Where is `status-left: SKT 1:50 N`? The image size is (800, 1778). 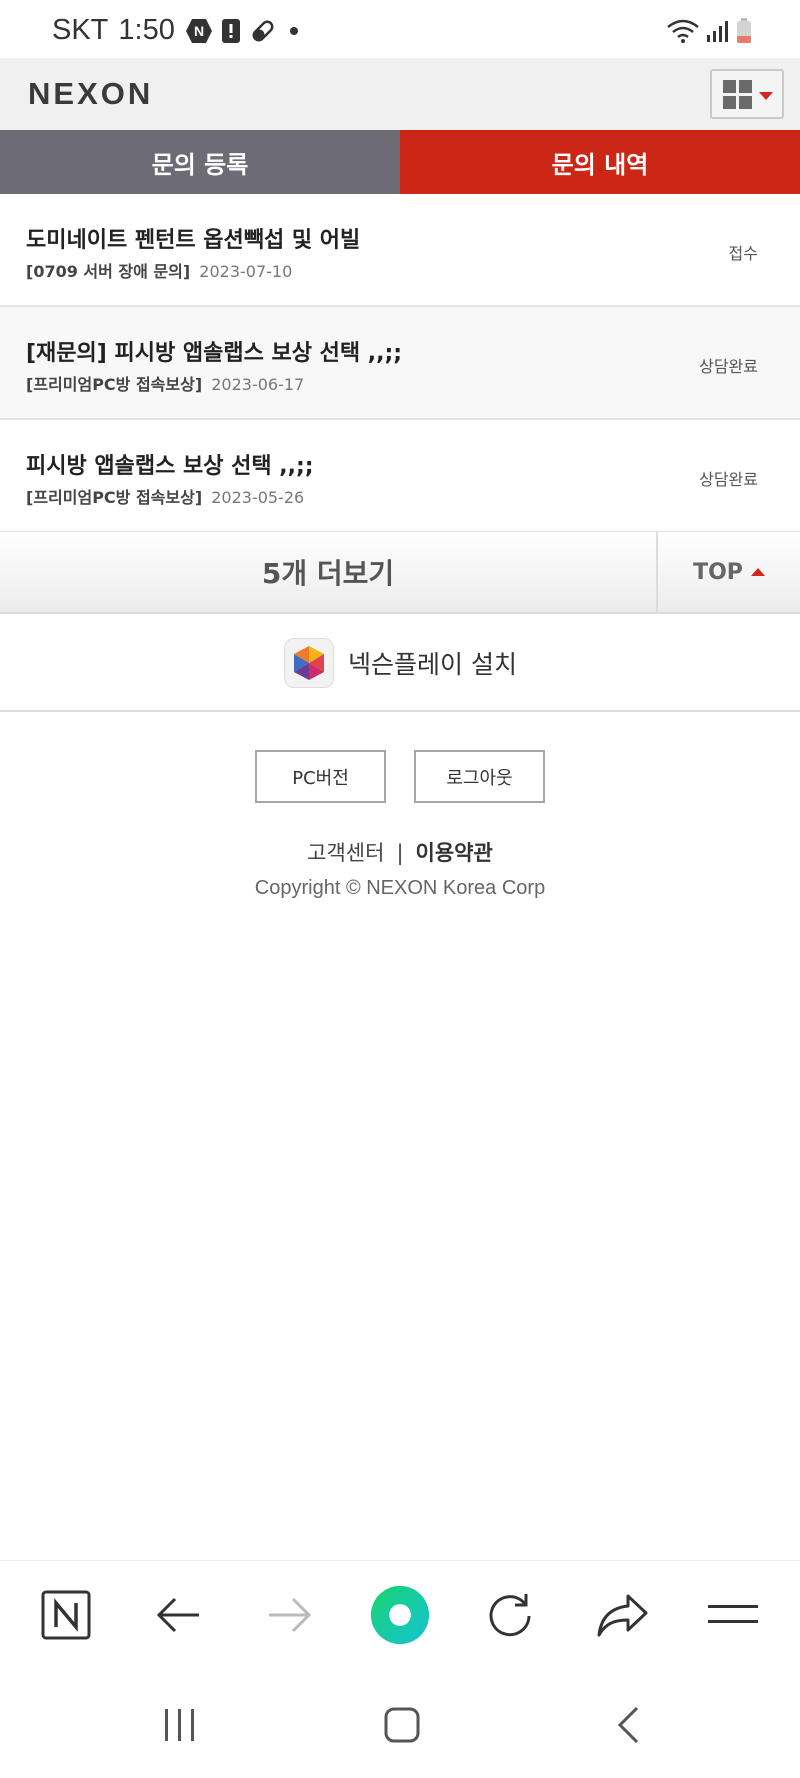 status-left: SKT 1:50 N is located at coordinates (181, 30).